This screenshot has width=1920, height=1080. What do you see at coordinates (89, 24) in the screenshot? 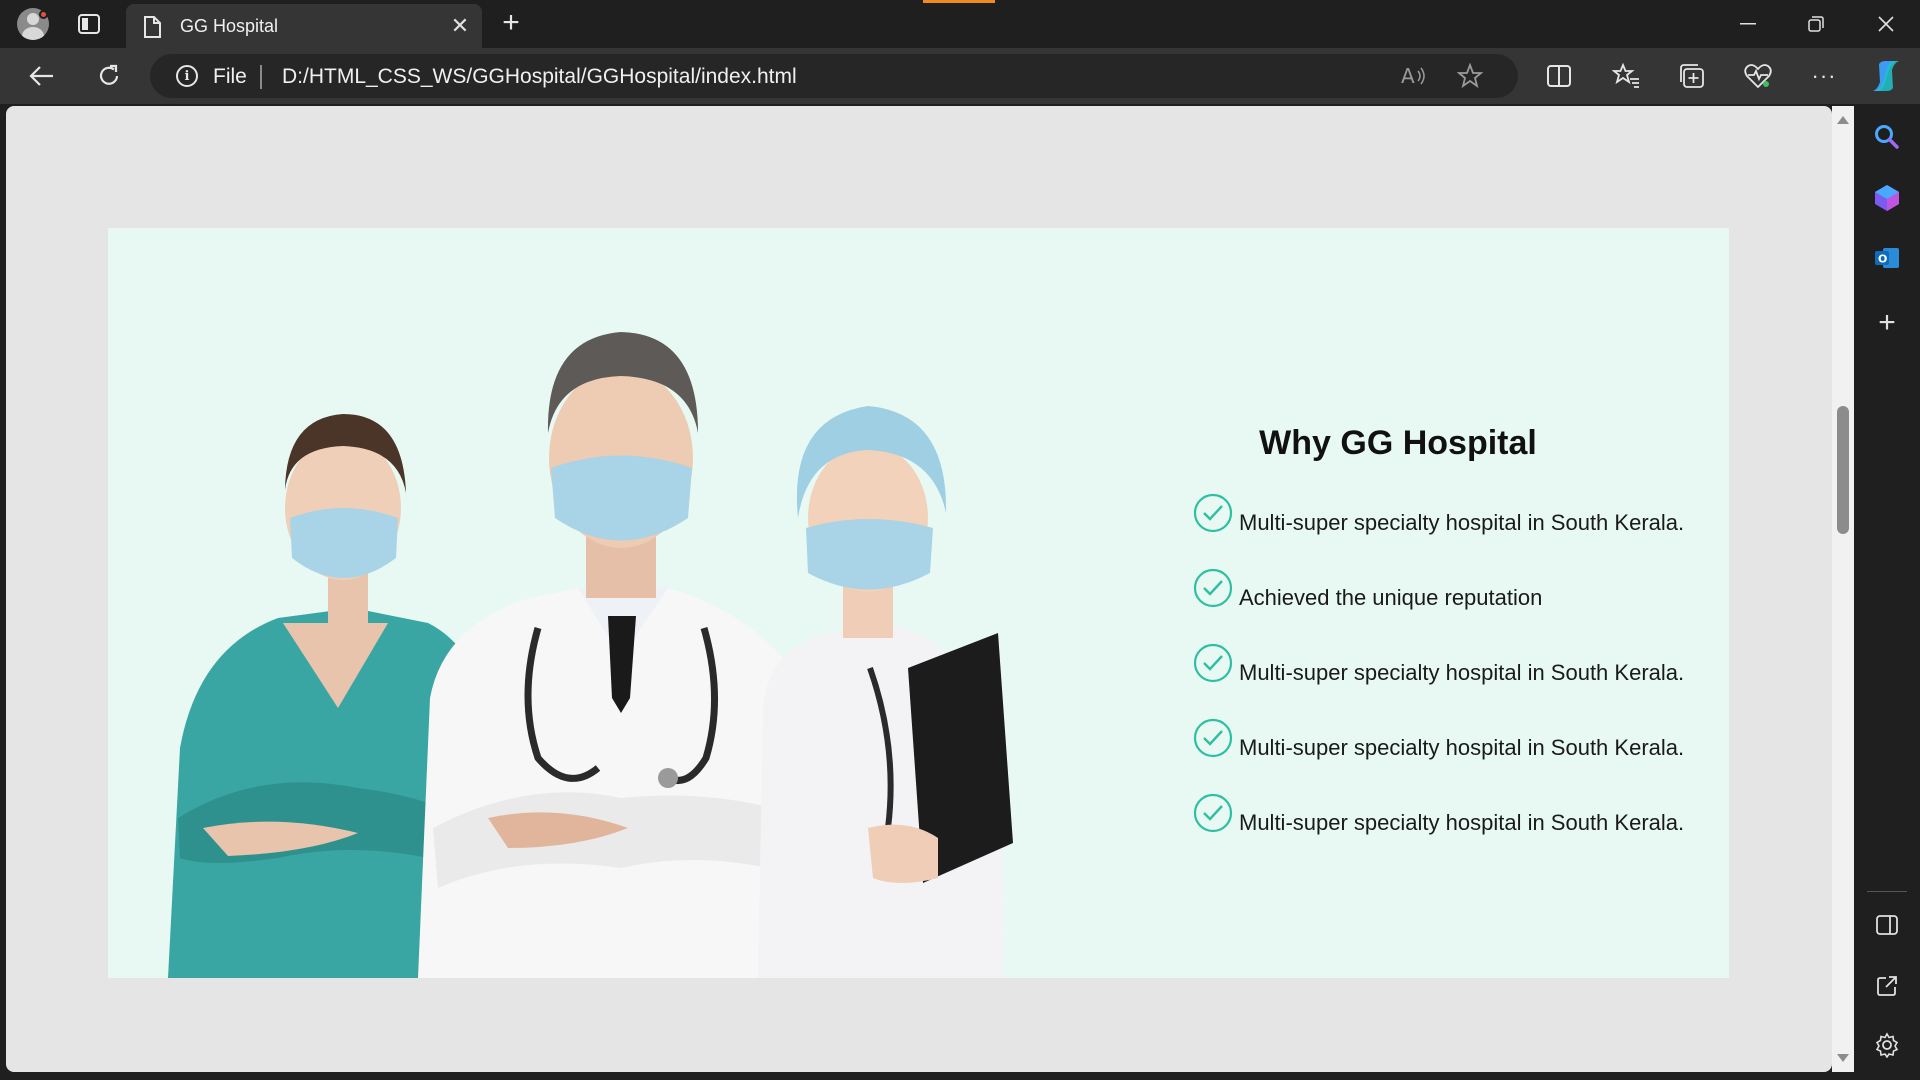
I see `tab-actions-icon` at bounding box center [89, 24].